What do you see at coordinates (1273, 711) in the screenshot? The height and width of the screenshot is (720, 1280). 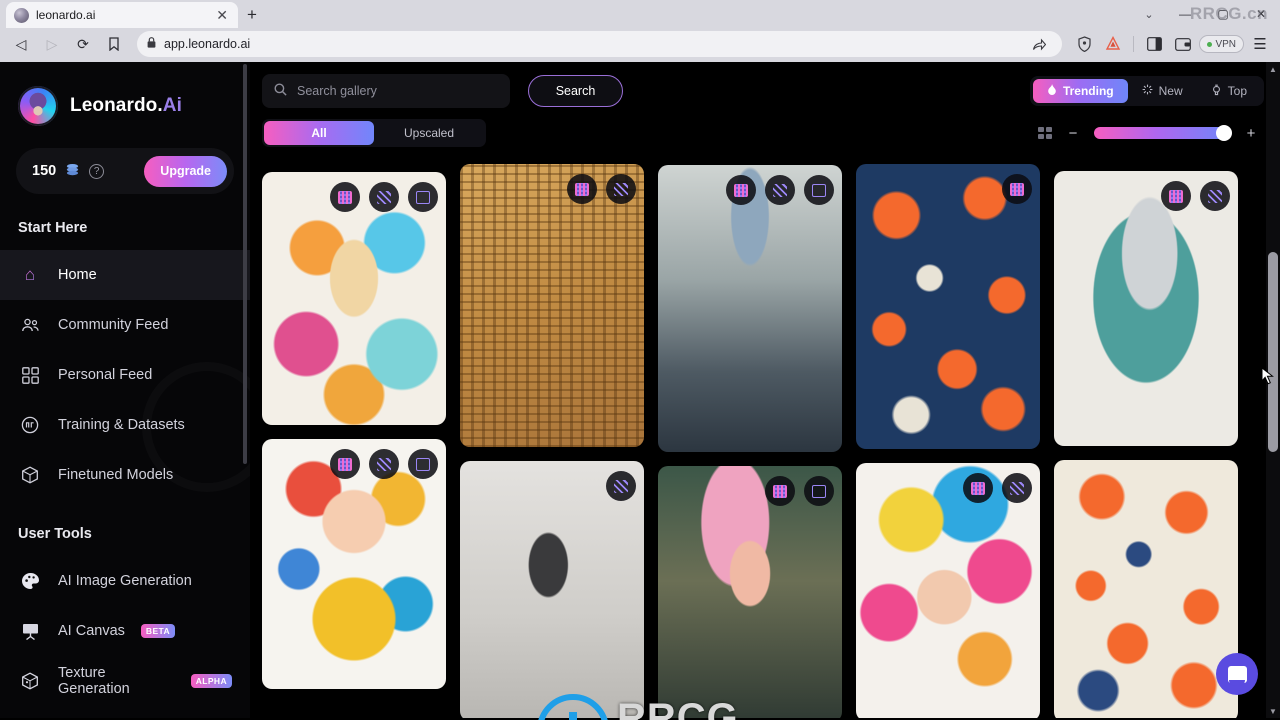 I see `scroll-down-arrow-icon: ▼` at bounding box center [1273, 711].